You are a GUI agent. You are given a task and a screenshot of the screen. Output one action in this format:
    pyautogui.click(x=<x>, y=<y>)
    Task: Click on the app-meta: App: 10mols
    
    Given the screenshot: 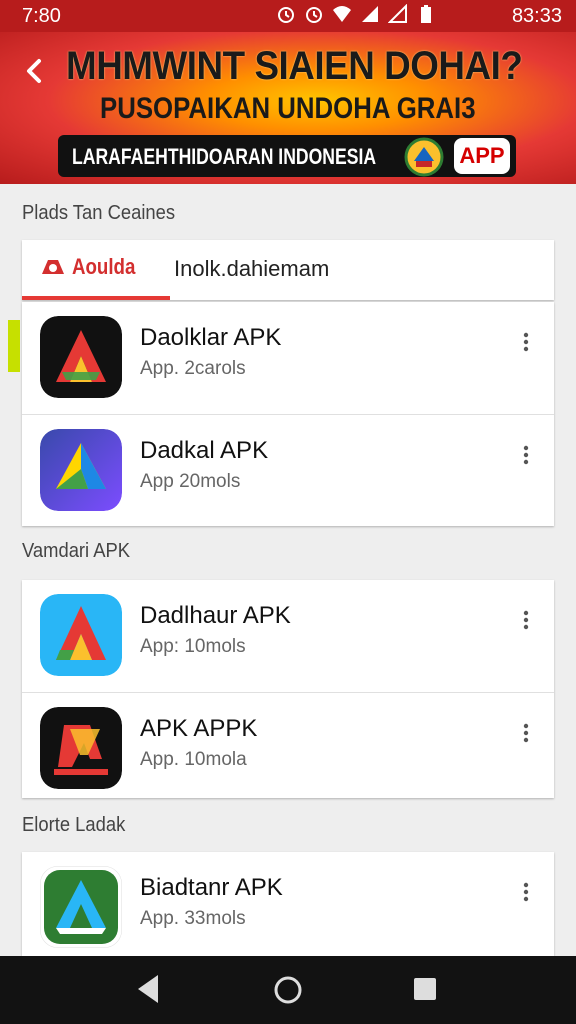 What is the action you would take?
    pyautogui.click(x=193, y=646)
    